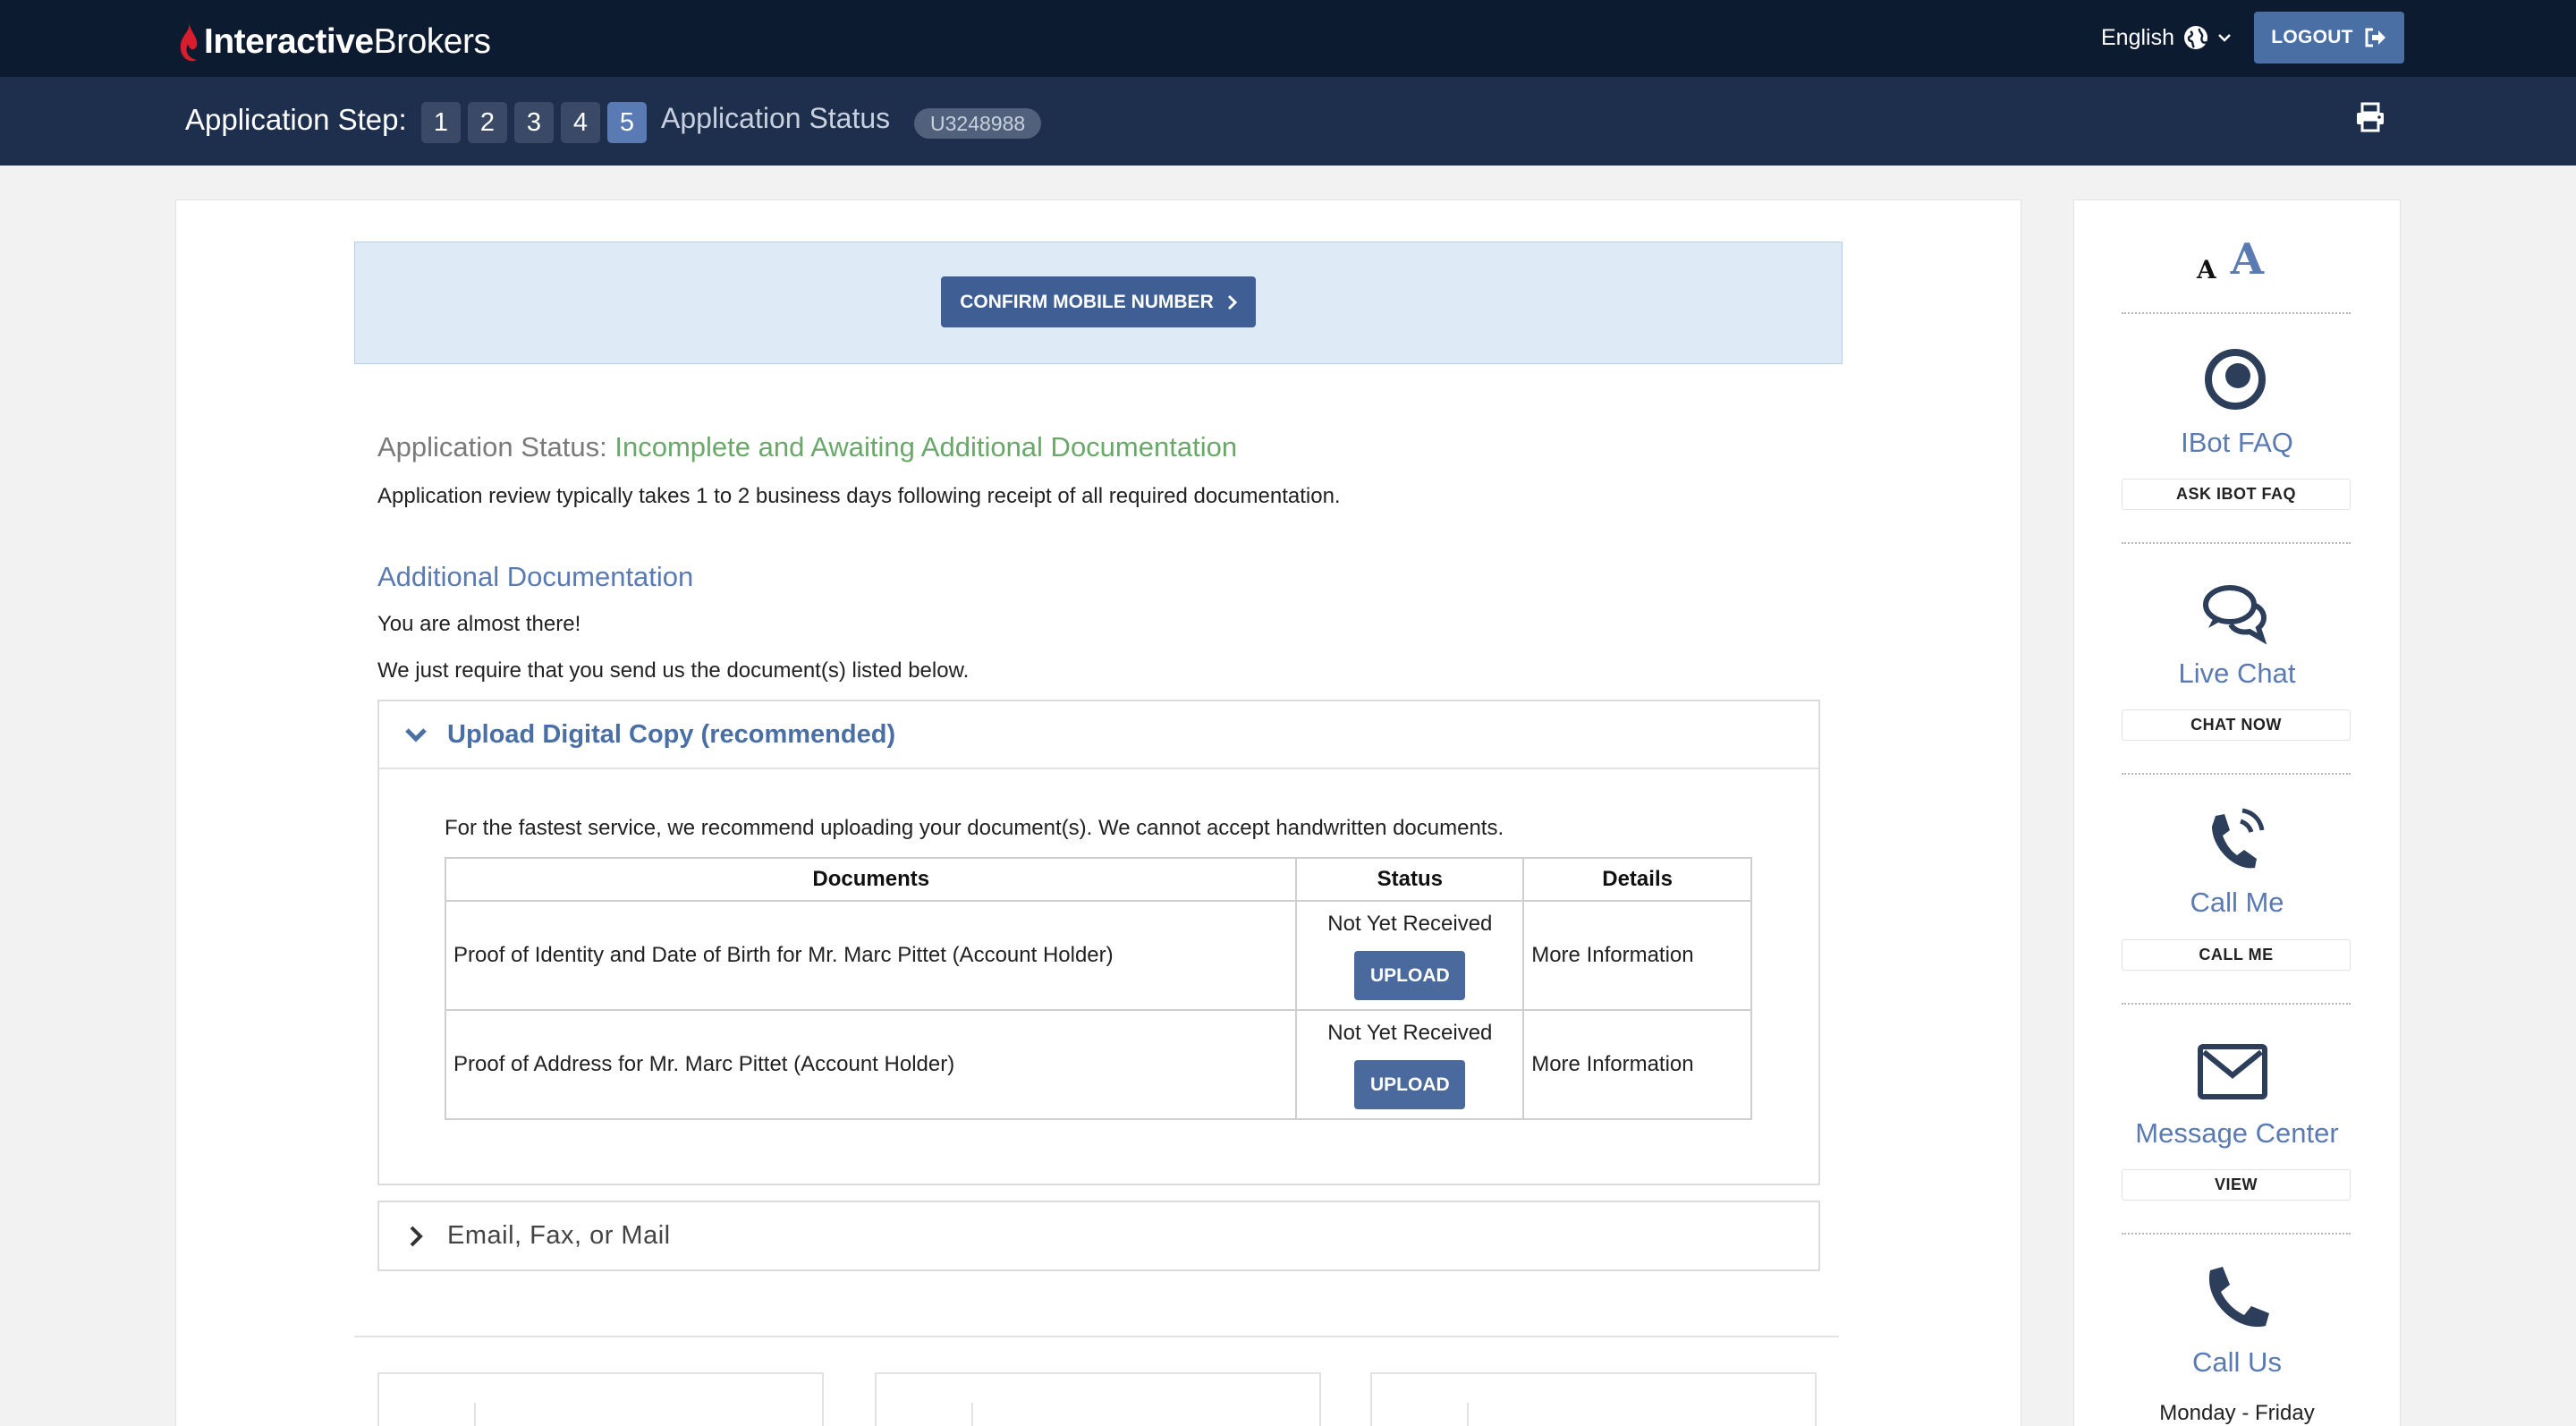 The image size is (2576, 1426). I want to click on print-icon, so click(2370, 117).